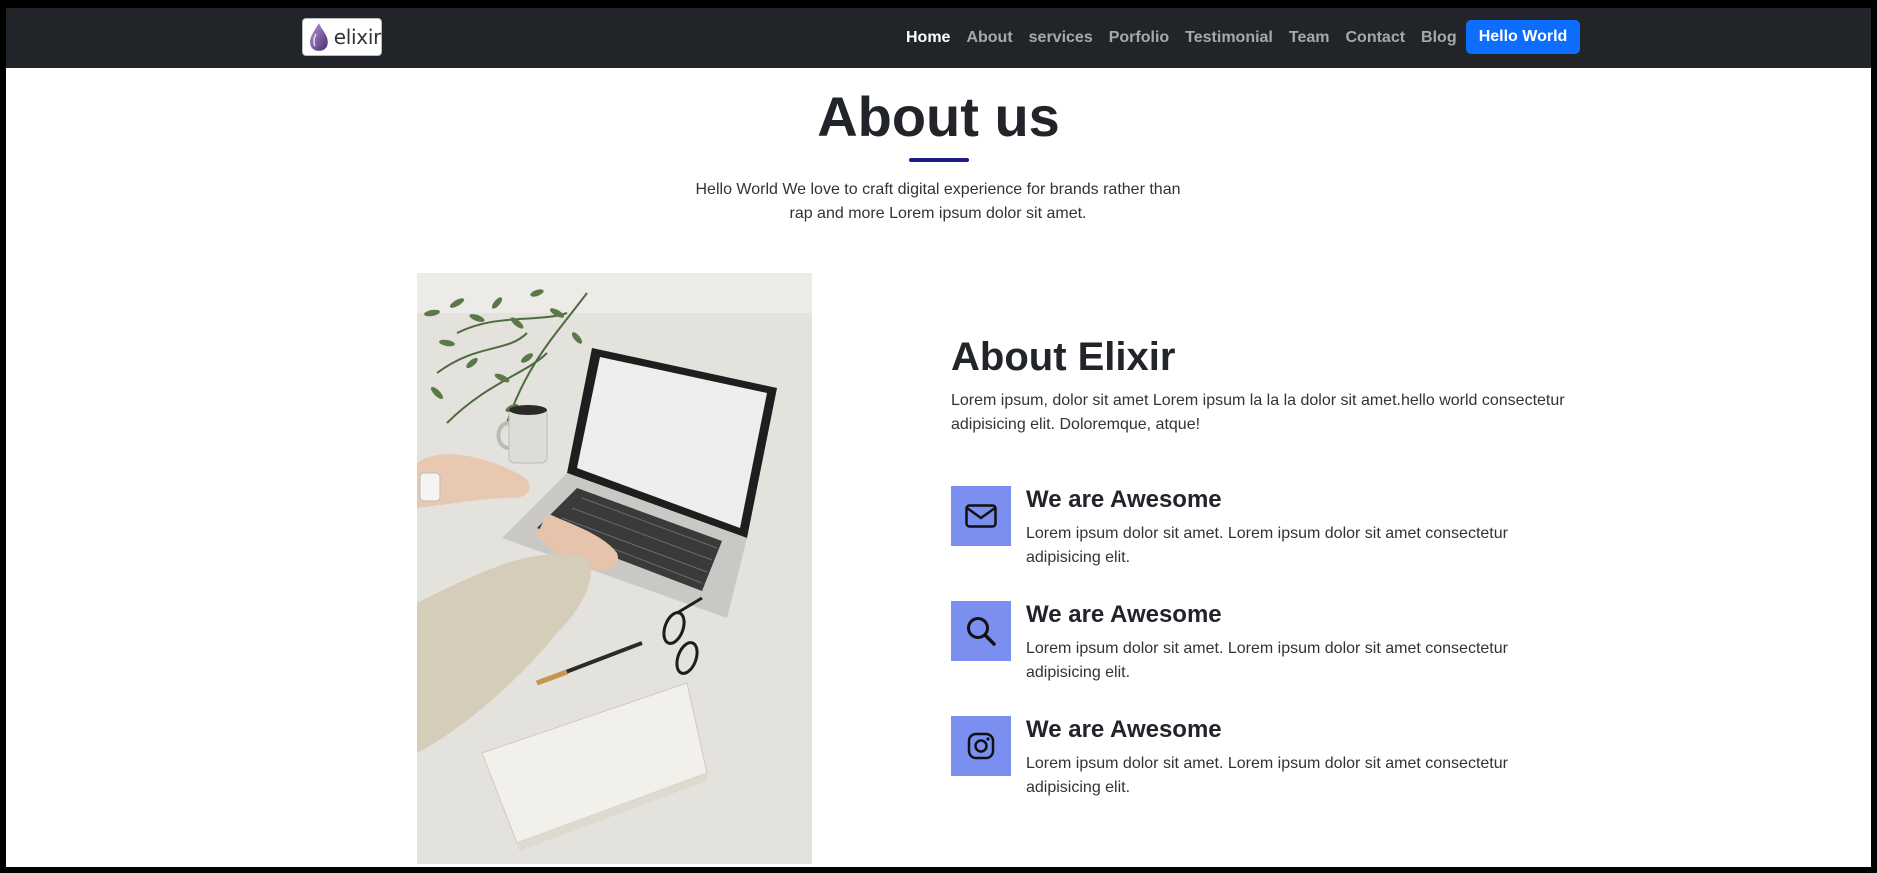 This screenshot has width=1877, height=873. Describe the element at coordinates (1375, 38) in the screenshot. I see `nav-link-contact: Contact` at that location.